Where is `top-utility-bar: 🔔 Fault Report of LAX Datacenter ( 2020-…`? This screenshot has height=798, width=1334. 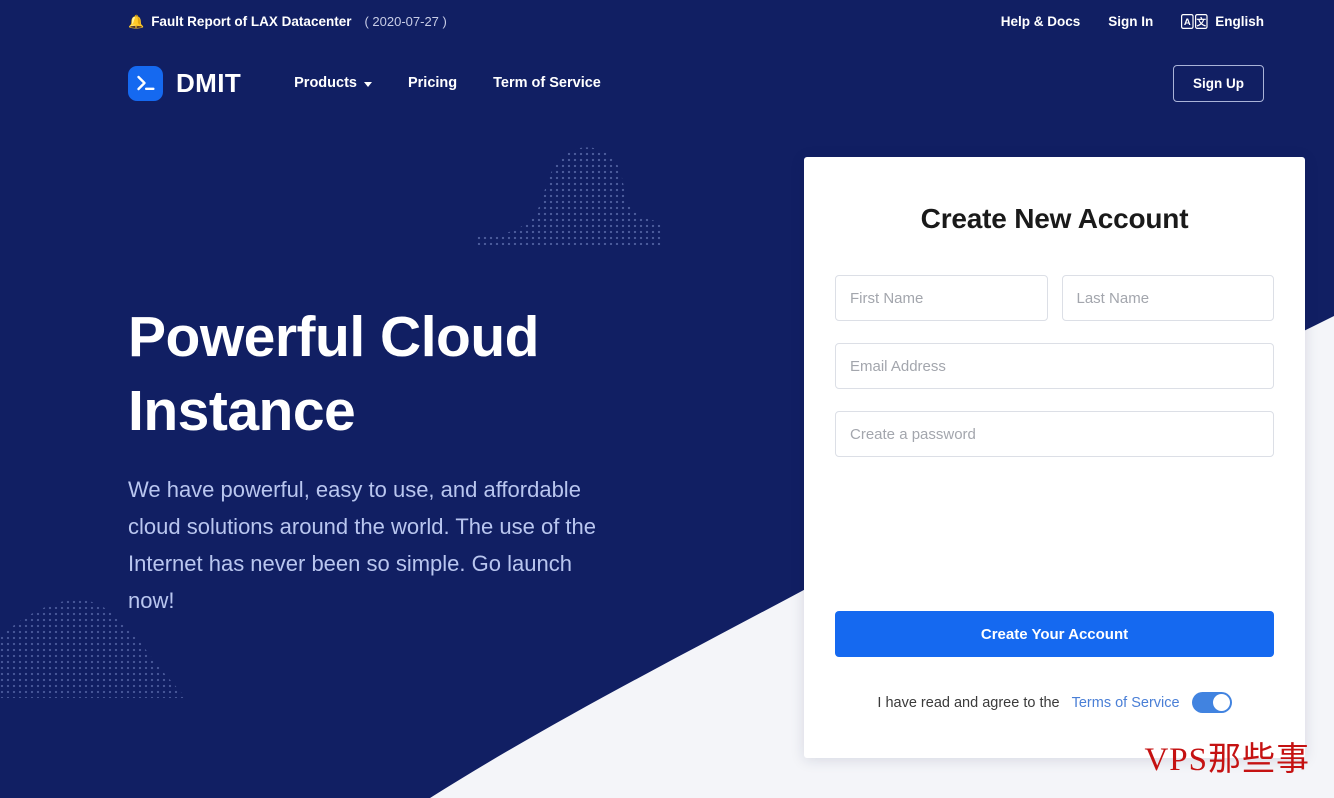 top-utility-bar: 🔔 Fault Report of LAX Datacenter ( 2020-… is located at coordinates (667, 21).